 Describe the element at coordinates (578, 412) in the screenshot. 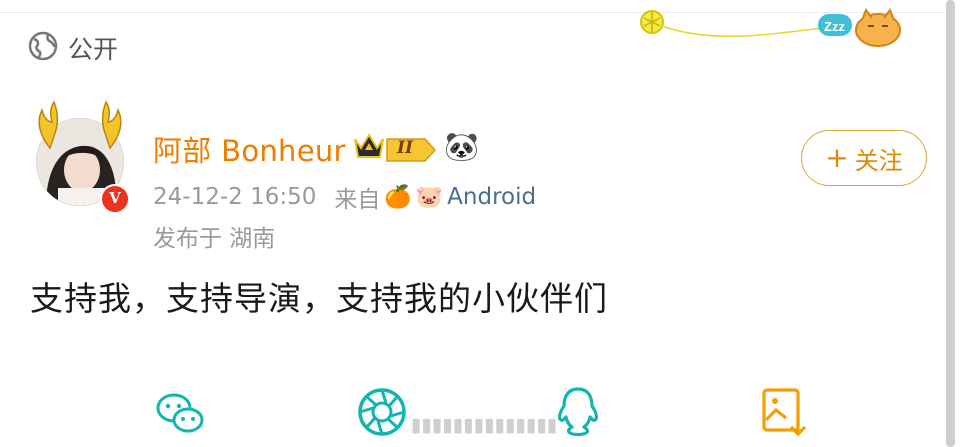

I see `qq-icon` at that location.